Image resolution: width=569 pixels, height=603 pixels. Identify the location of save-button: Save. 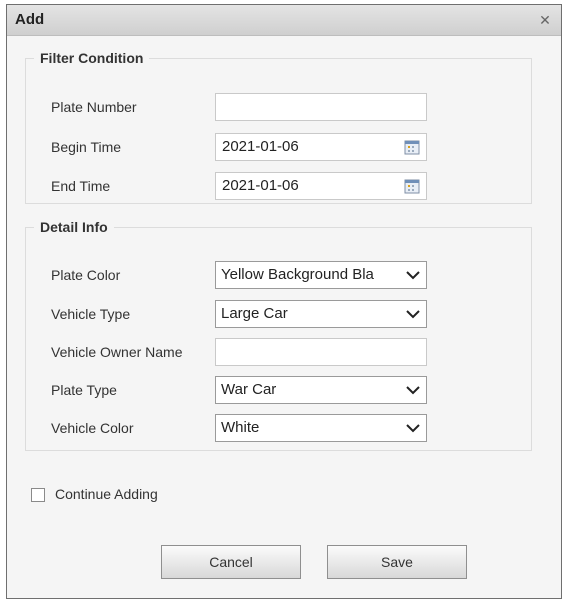
(397, 562).